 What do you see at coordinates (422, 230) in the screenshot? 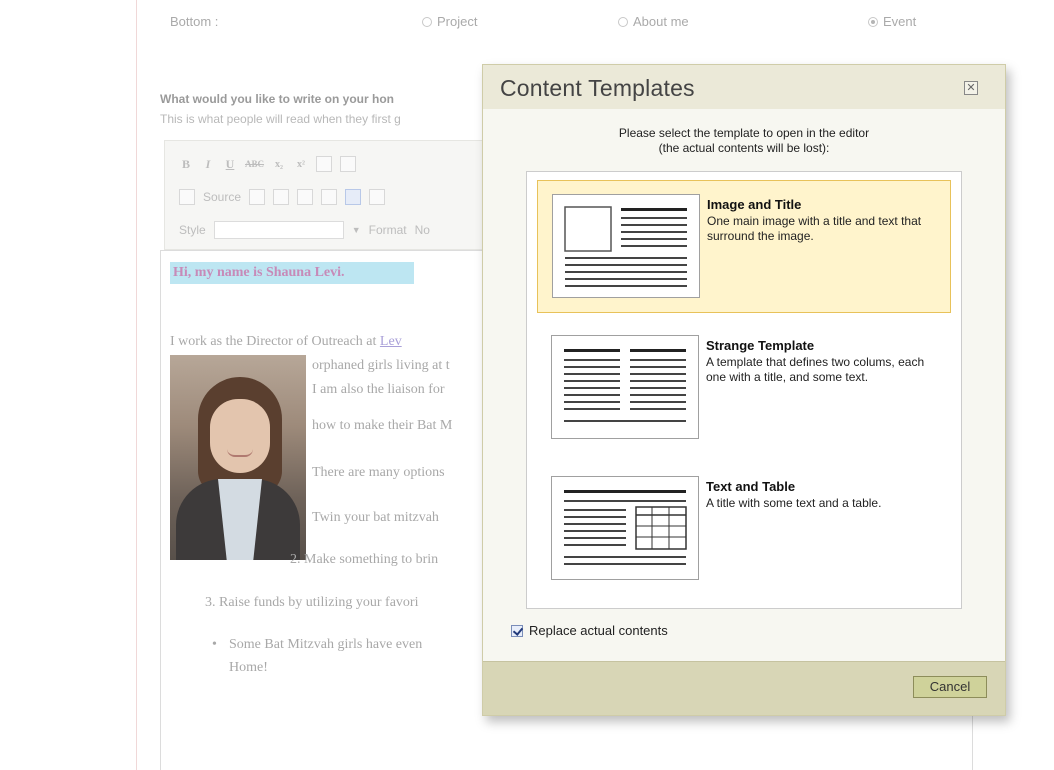
I see `format-select: No` at bounding box center [422, 230].